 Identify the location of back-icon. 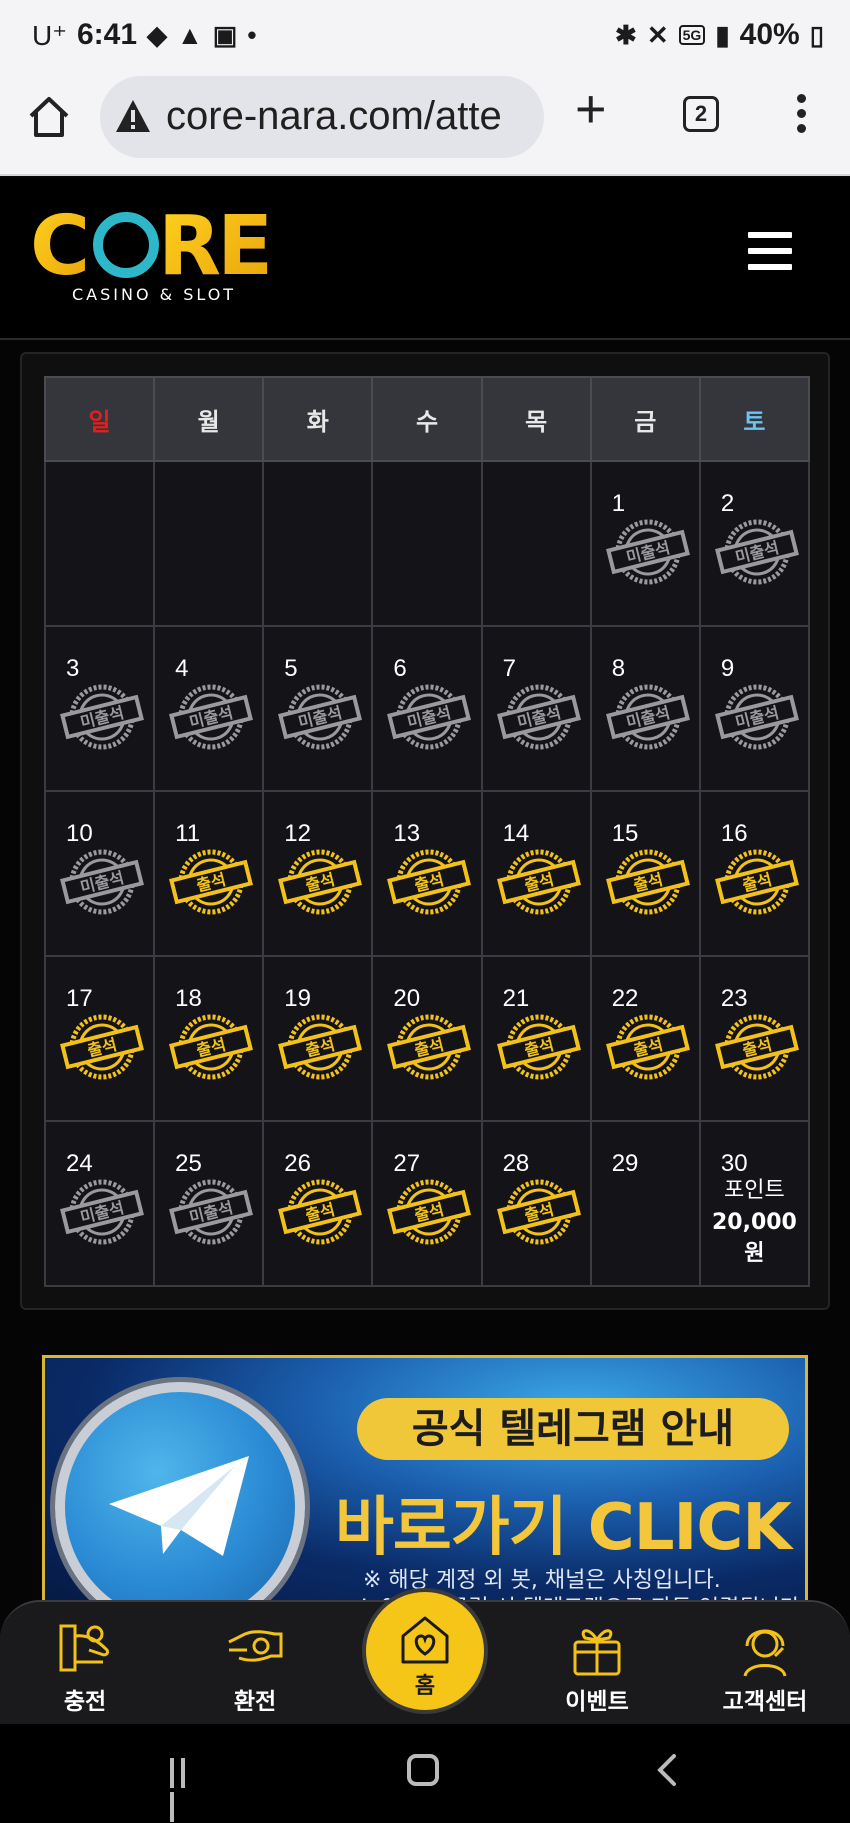
(667, 1770).